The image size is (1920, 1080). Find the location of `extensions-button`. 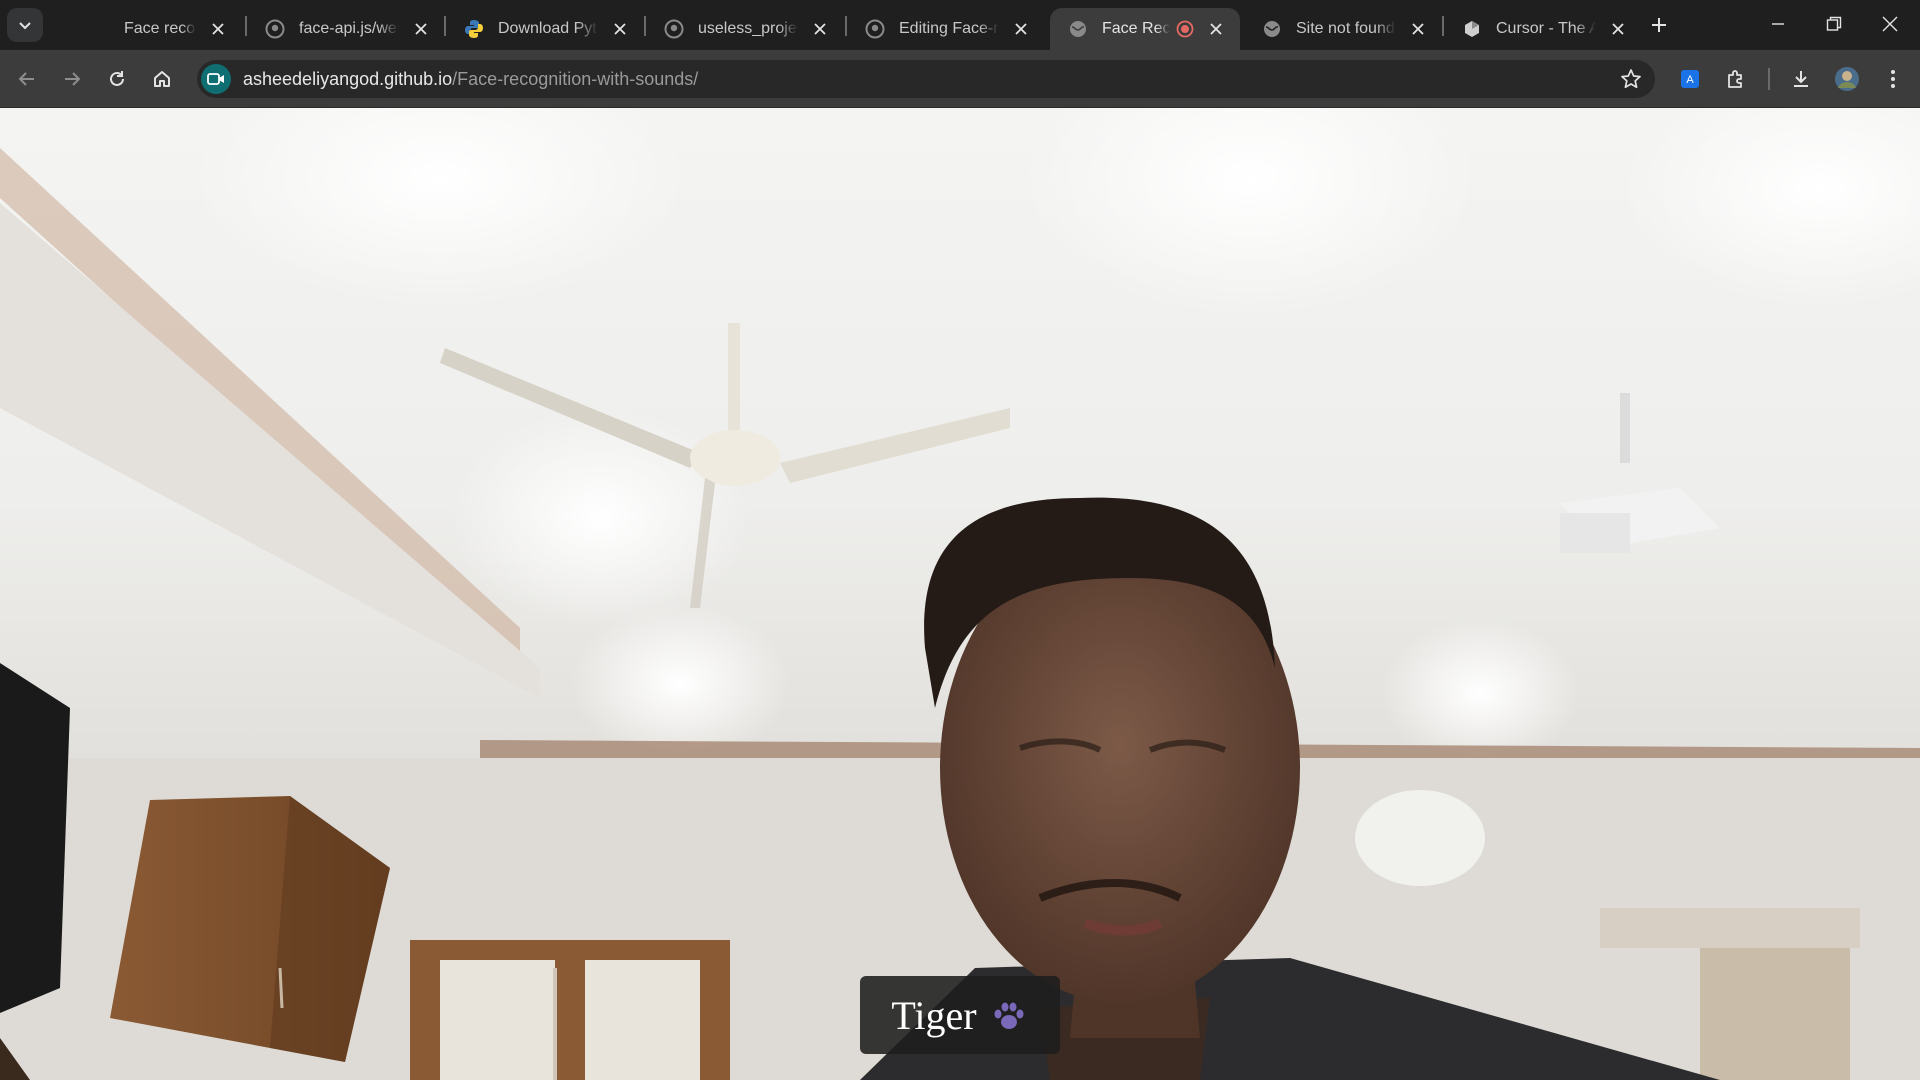

extensions-button is located at coordinates (1736, 79).